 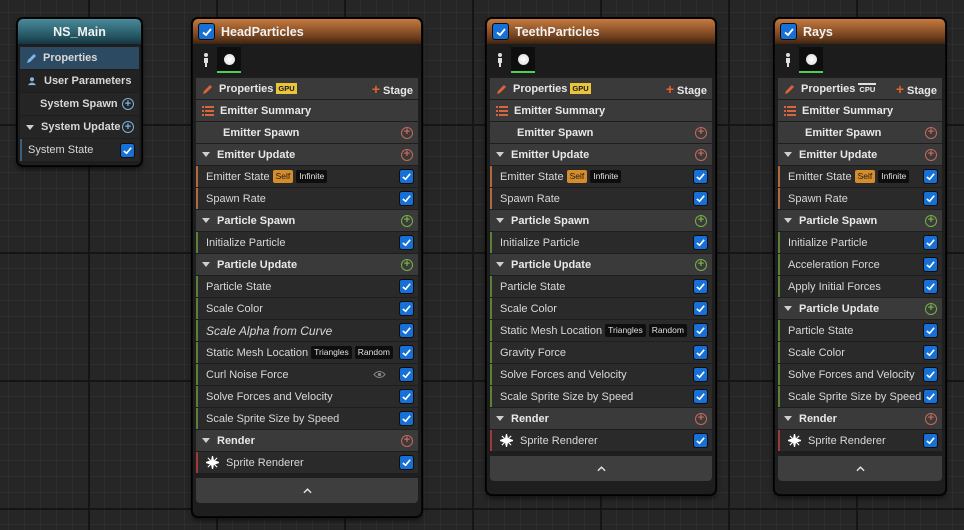 What do you see at coordinates (601, 31) in the screenshot?
I see `emitter-header: TeethParticles` at bounding box center [601, 31].